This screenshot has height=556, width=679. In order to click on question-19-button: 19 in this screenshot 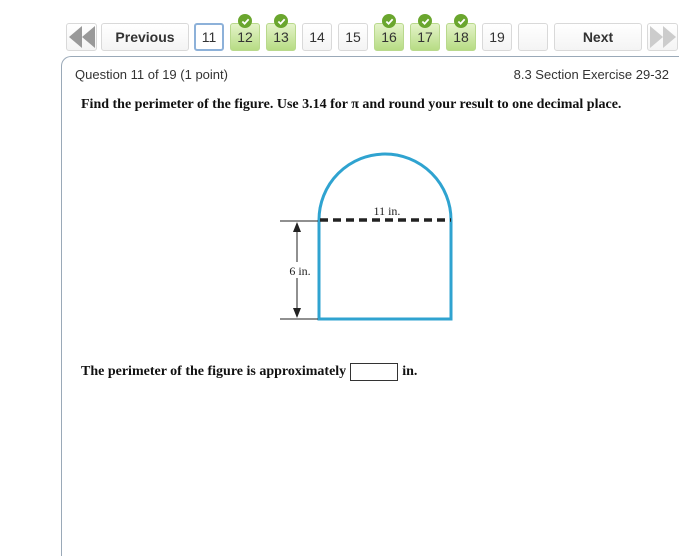, I will do `click(497, 37)`.